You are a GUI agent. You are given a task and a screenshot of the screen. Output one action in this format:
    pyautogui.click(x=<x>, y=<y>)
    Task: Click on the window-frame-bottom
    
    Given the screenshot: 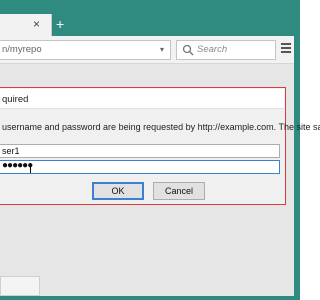 What is the action you would take?
    pyautogui.click(x=150, y=298)
    